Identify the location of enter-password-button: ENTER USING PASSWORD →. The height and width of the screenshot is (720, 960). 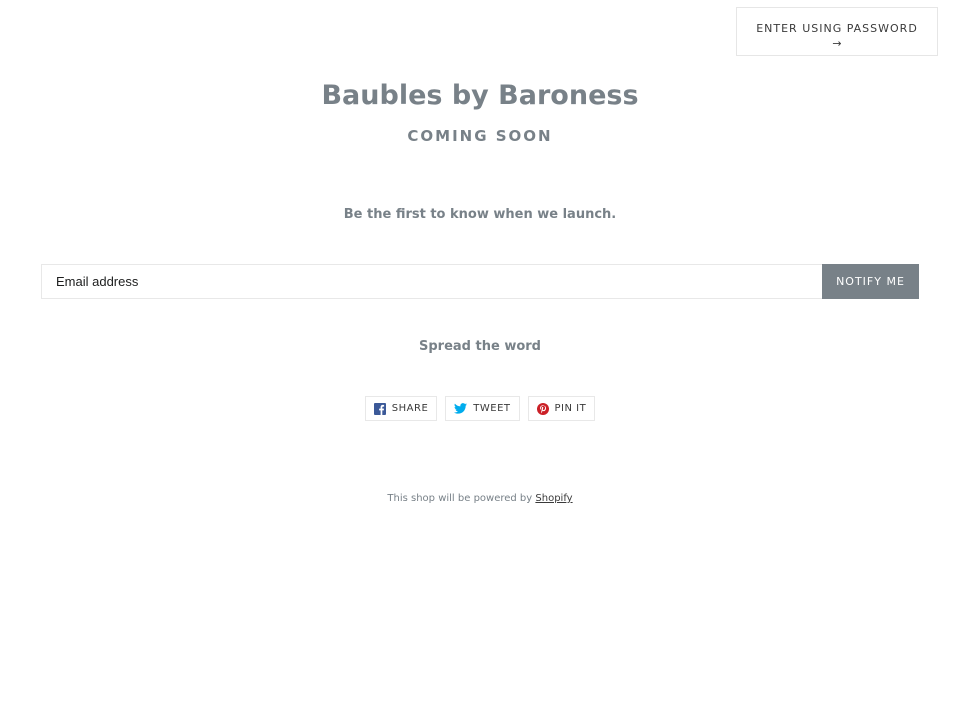
(837, 31).